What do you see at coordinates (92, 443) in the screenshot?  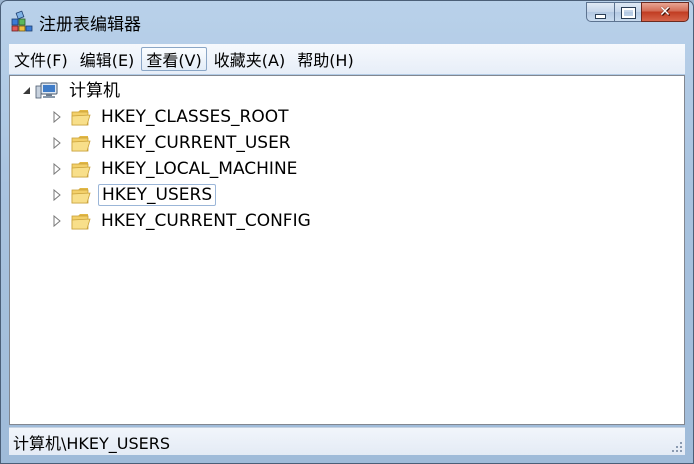 I see `status-path: 计算机\HKEY_USERS` at bounding box center [92, 443].